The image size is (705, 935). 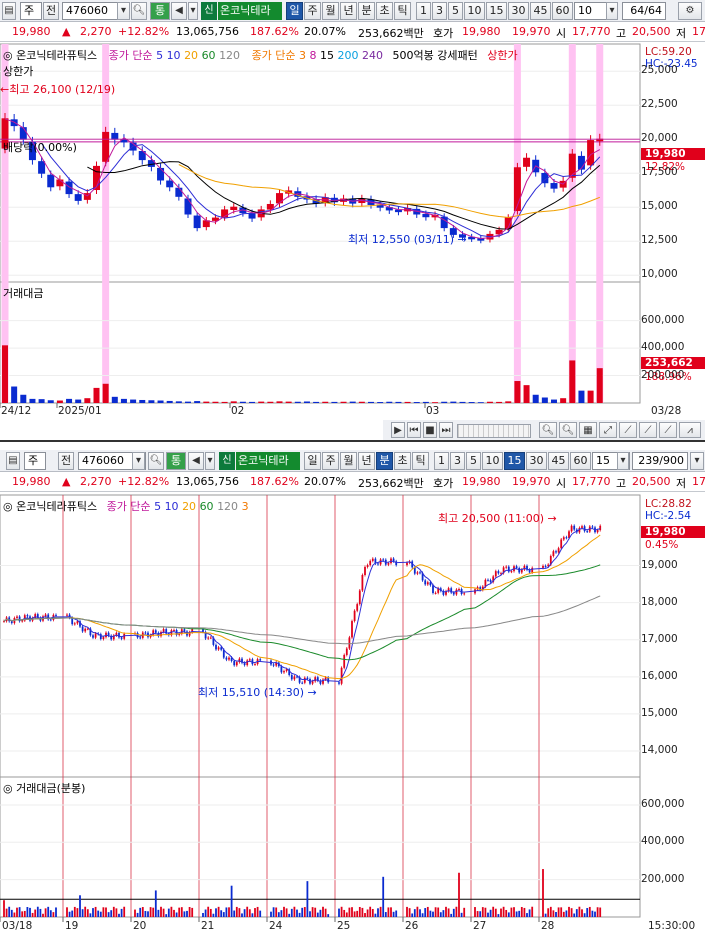 I want to click on trend-icon: ⤢, so click(x=608, y=430).